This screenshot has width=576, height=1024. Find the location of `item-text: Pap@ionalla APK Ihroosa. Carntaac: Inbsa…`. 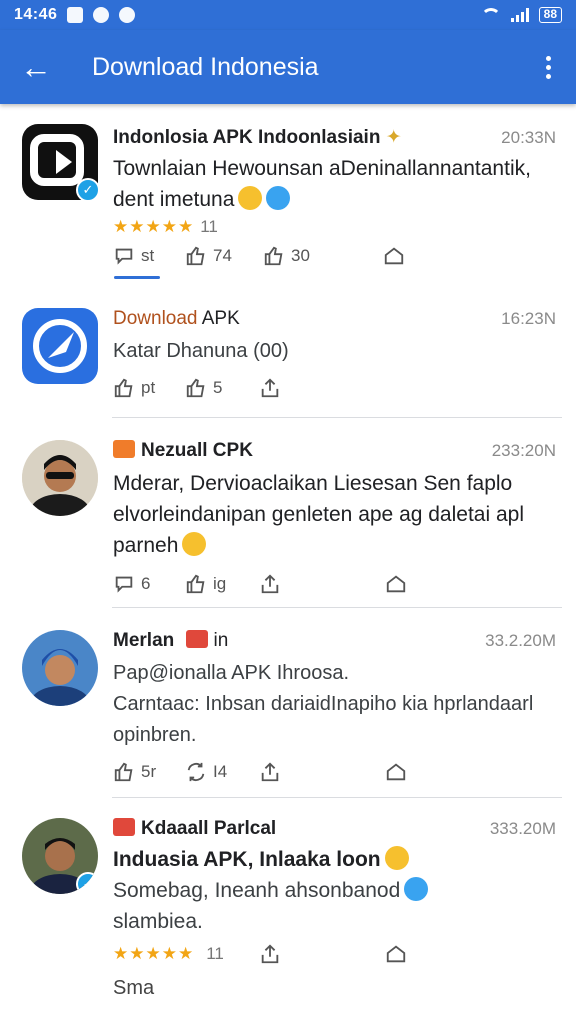

item-text: Pap@ionalla APK Ihroosa. Carntaac: Inbsa… is located at coordinates (323, 704).